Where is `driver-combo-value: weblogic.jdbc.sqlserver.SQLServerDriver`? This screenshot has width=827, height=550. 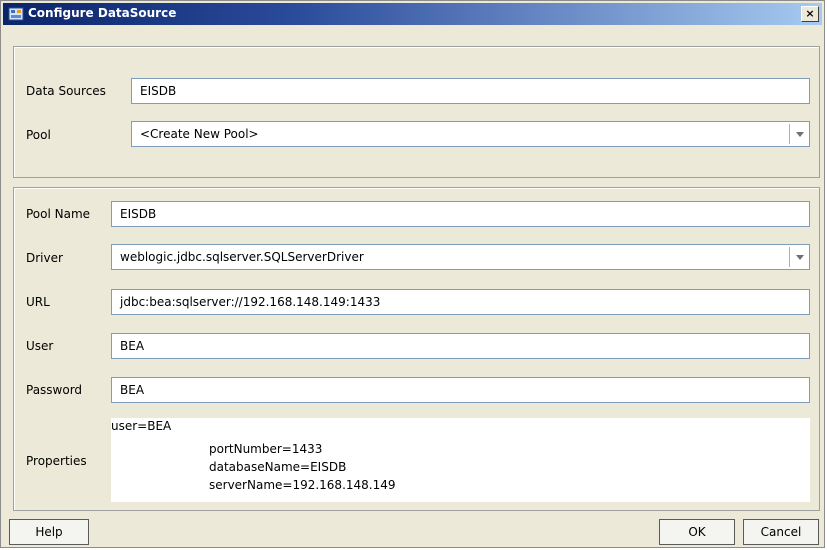
driver-combo-value: weblogic.jdbc.sqlserver.SQLServerDriver is located at coordinates (242, 257).